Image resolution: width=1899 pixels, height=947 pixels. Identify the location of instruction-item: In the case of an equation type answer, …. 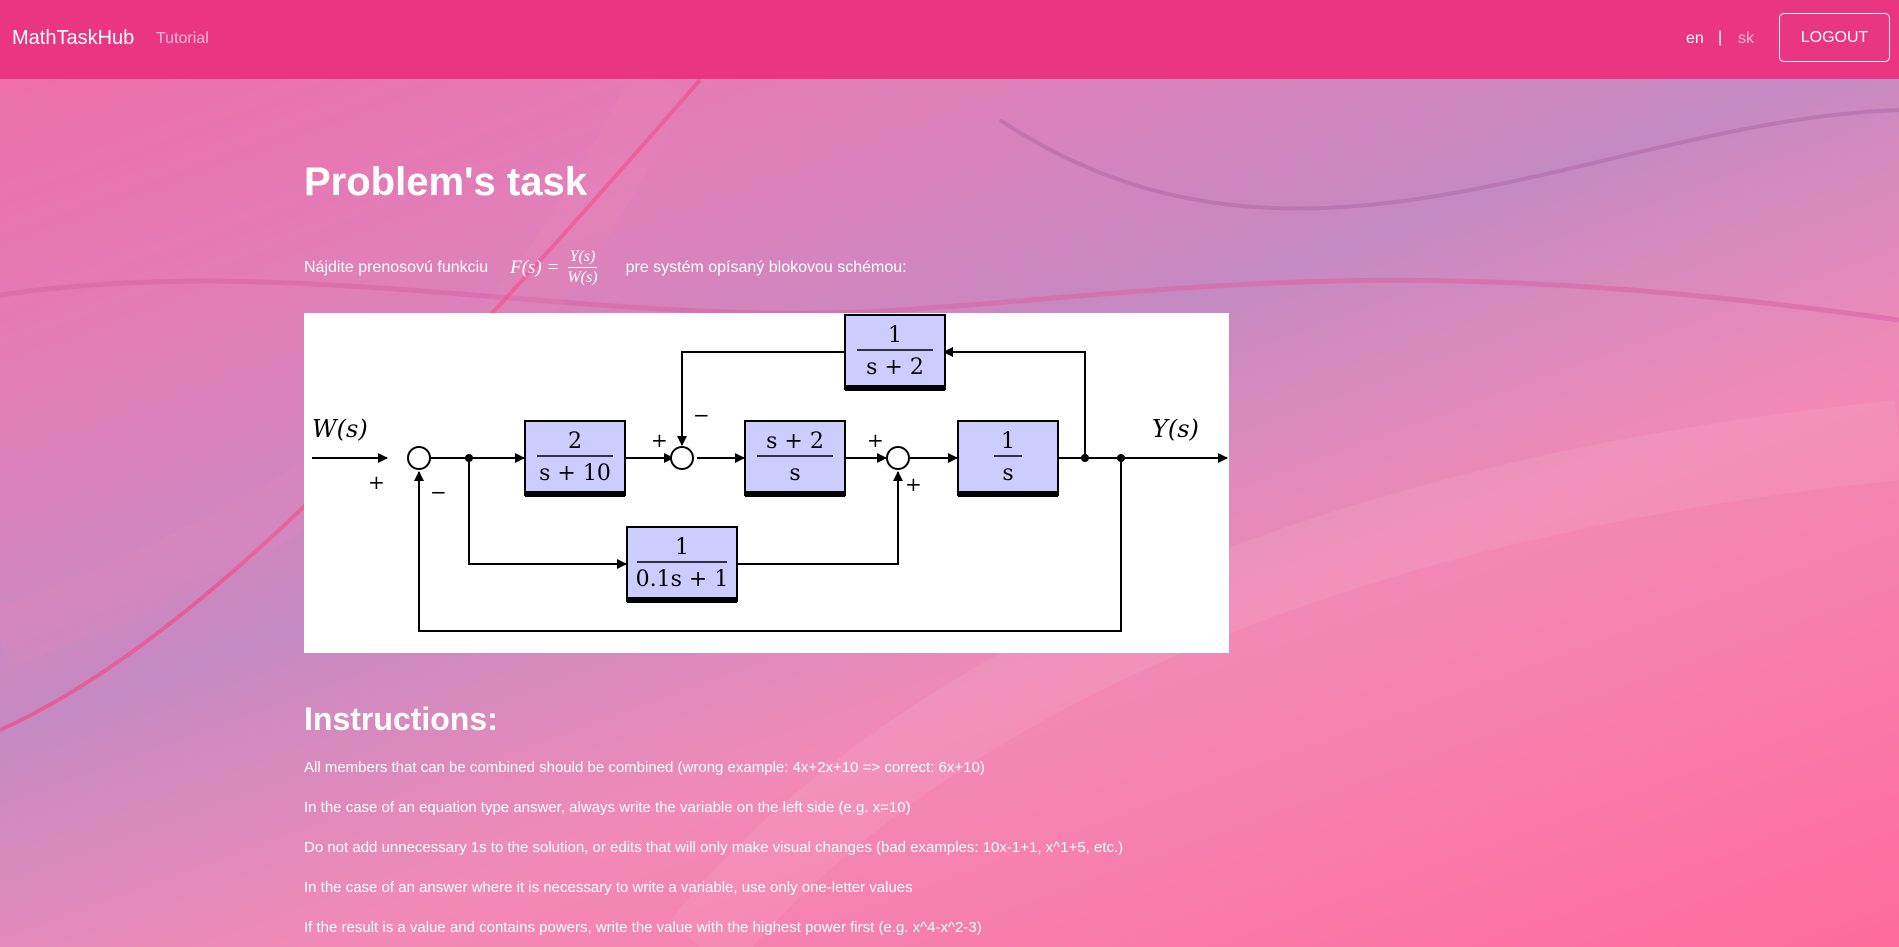
(607, 807).